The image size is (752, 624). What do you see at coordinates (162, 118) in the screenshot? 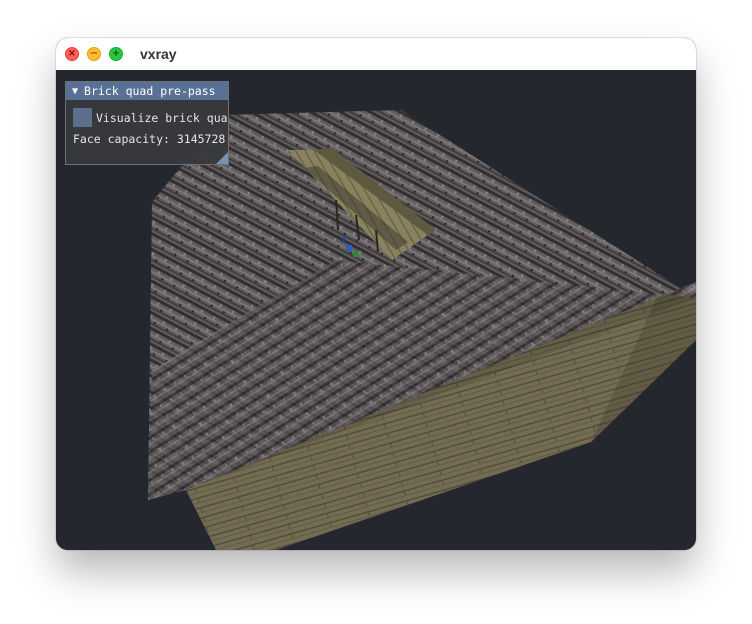
I see `visualize-checkbox-label: Visualize brick quads` at bounding box center [162, 118].